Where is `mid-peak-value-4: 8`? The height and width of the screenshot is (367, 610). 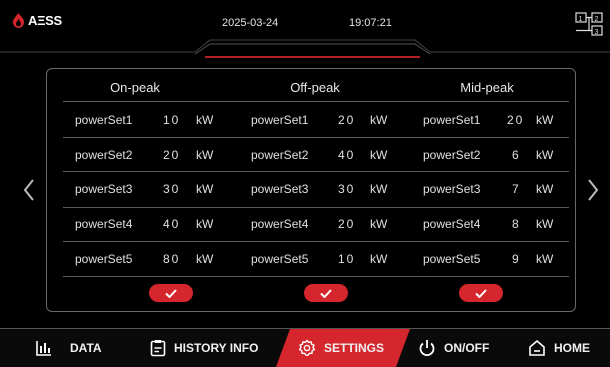
mid-peak-value-4: 8 is located at coordinates (516, 224).